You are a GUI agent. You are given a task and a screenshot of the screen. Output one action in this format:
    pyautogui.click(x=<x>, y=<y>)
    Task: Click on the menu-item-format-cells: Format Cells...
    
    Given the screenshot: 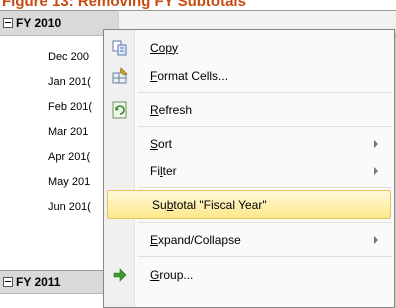 What is the action you would take?
    pyautogui.click(x=248, y=75)
    